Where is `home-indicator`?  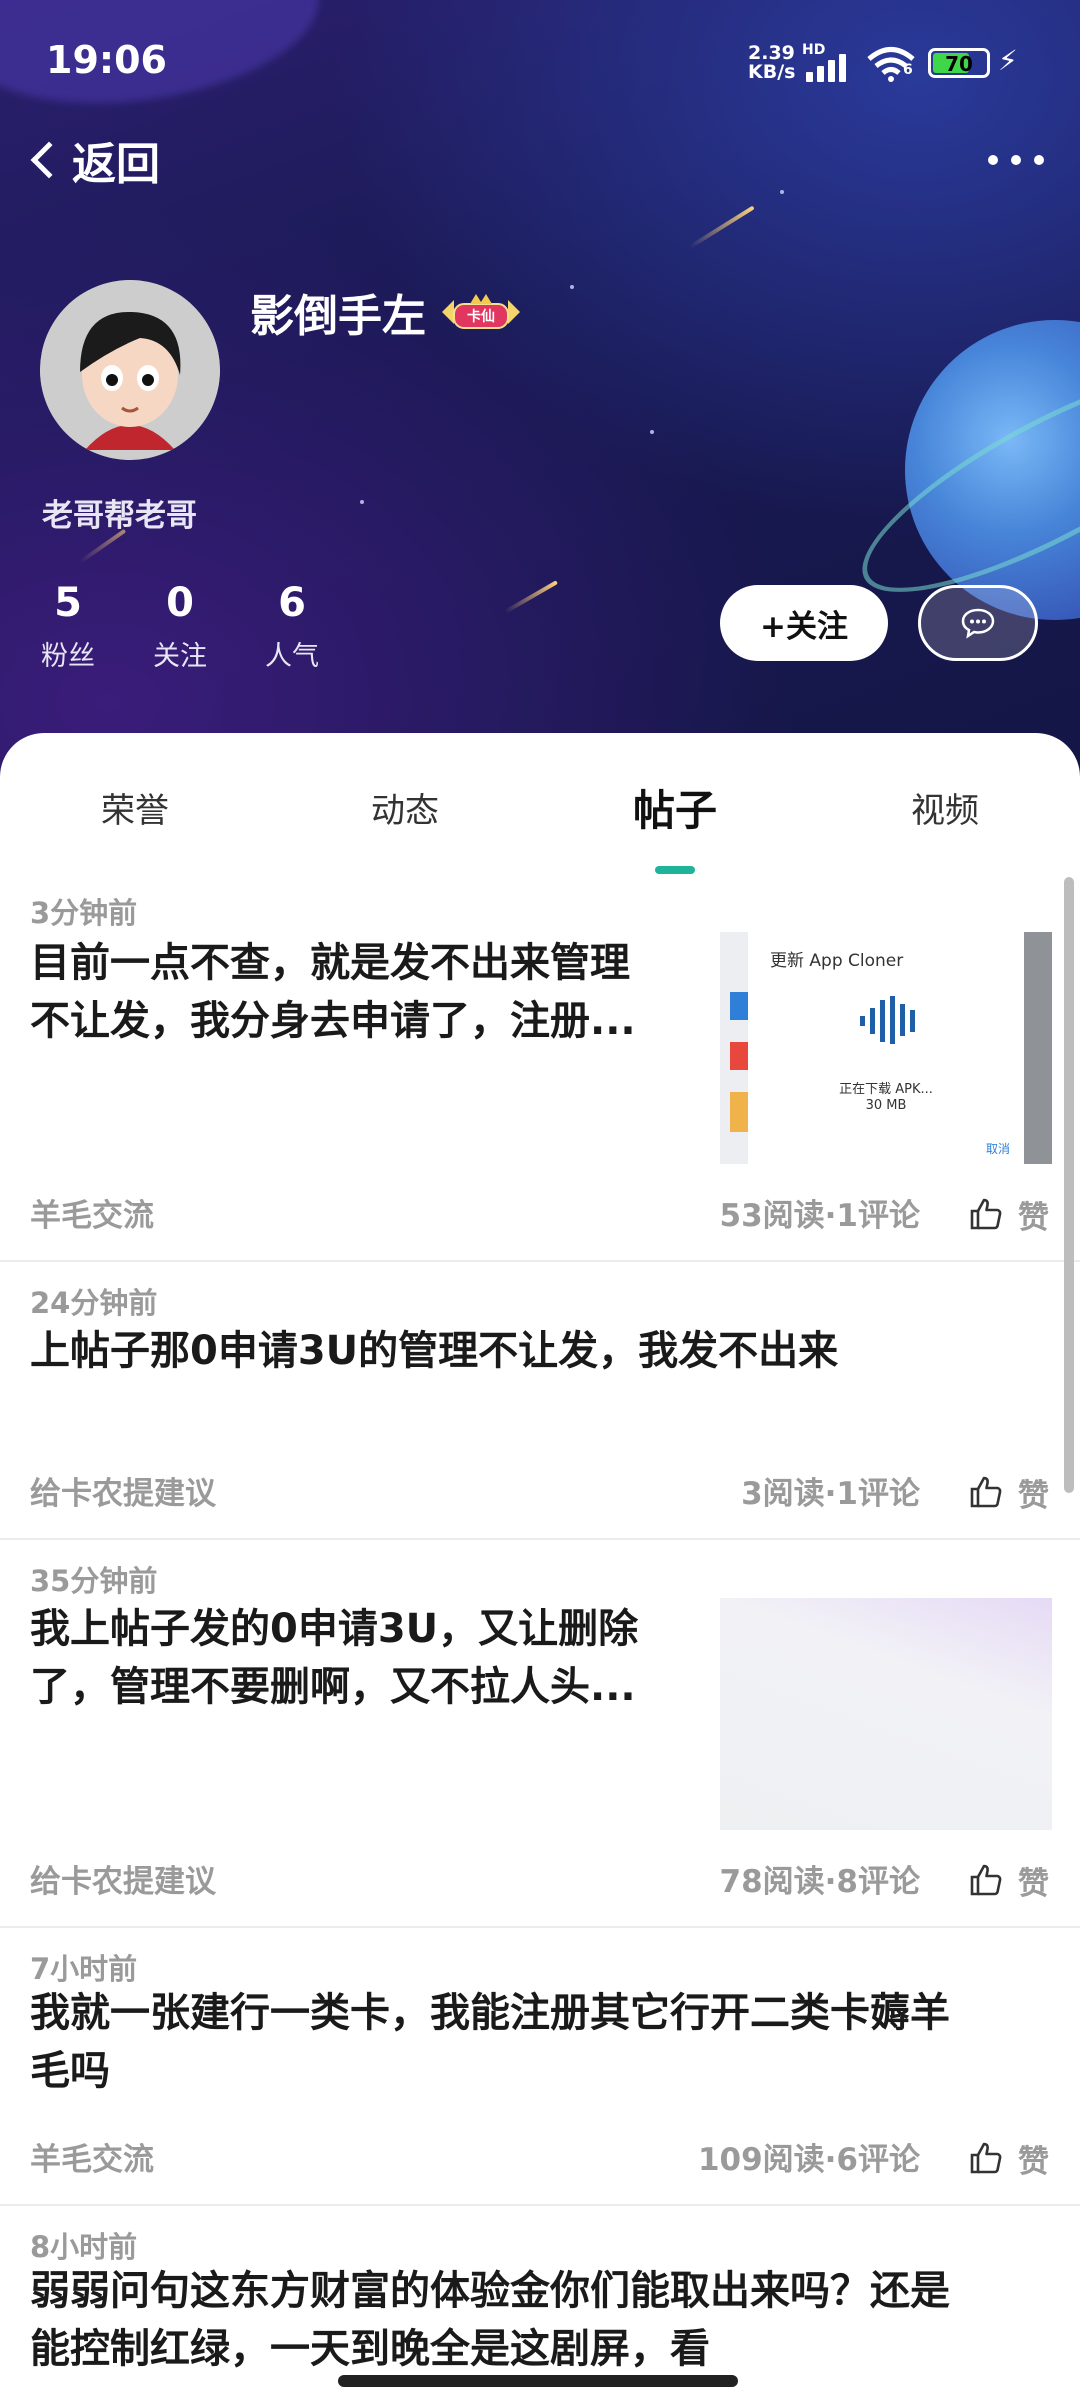
home-indicator is located at coordinates (538, 2381).